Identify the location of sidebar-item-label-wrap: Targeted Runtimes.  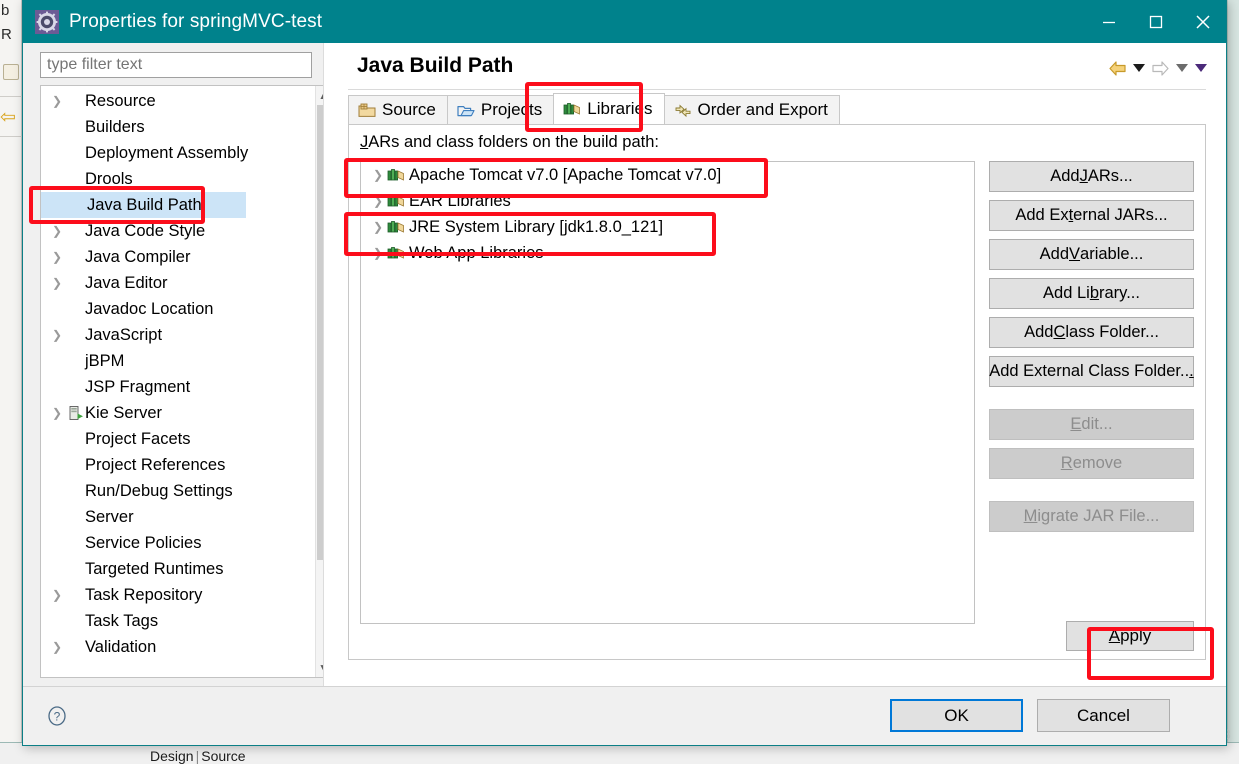
(154, 569).